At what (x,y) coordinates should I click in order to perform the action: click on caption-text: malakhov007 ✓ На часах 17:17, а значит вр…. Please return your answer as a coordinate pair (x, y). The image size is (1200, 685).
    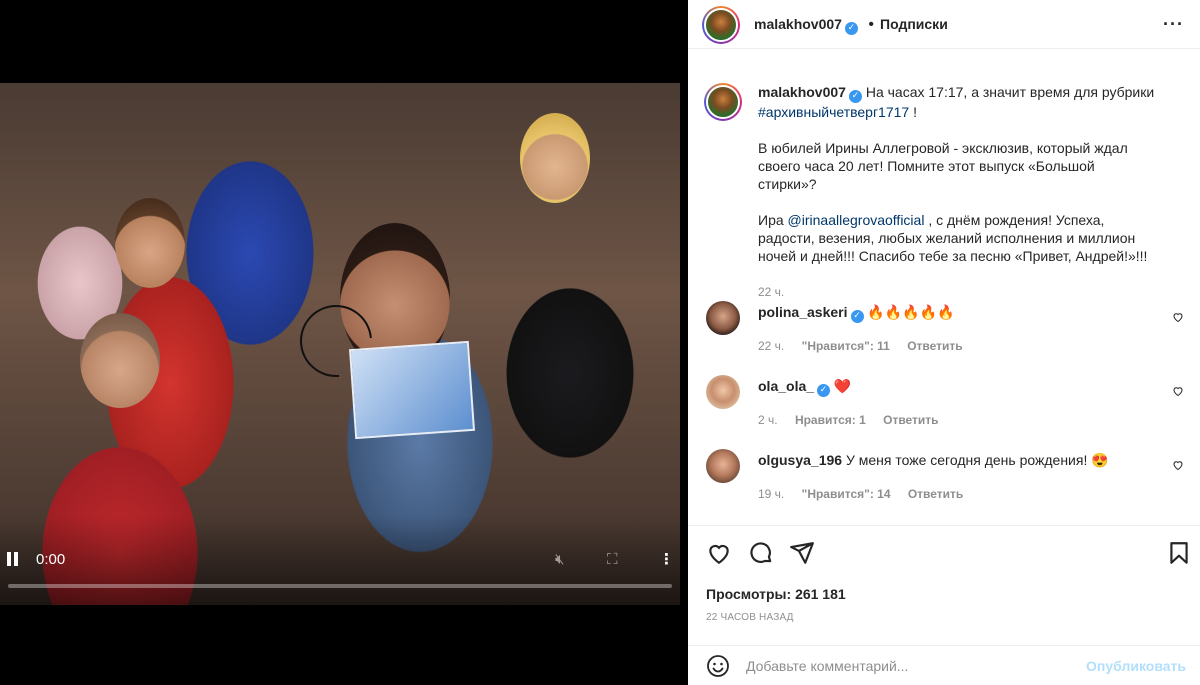
    Looking at the image, I should click on (957, 192).